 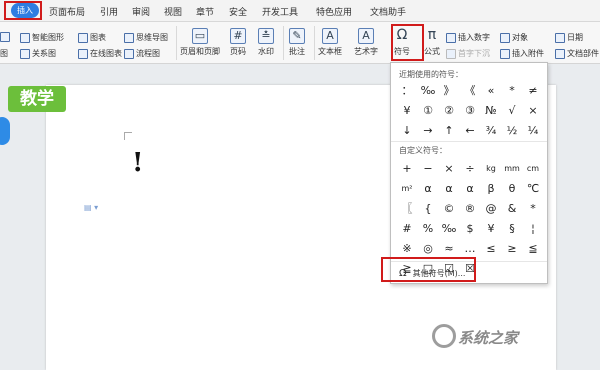 I want to click on symbol-cell: №, so click(x=491, y=110).